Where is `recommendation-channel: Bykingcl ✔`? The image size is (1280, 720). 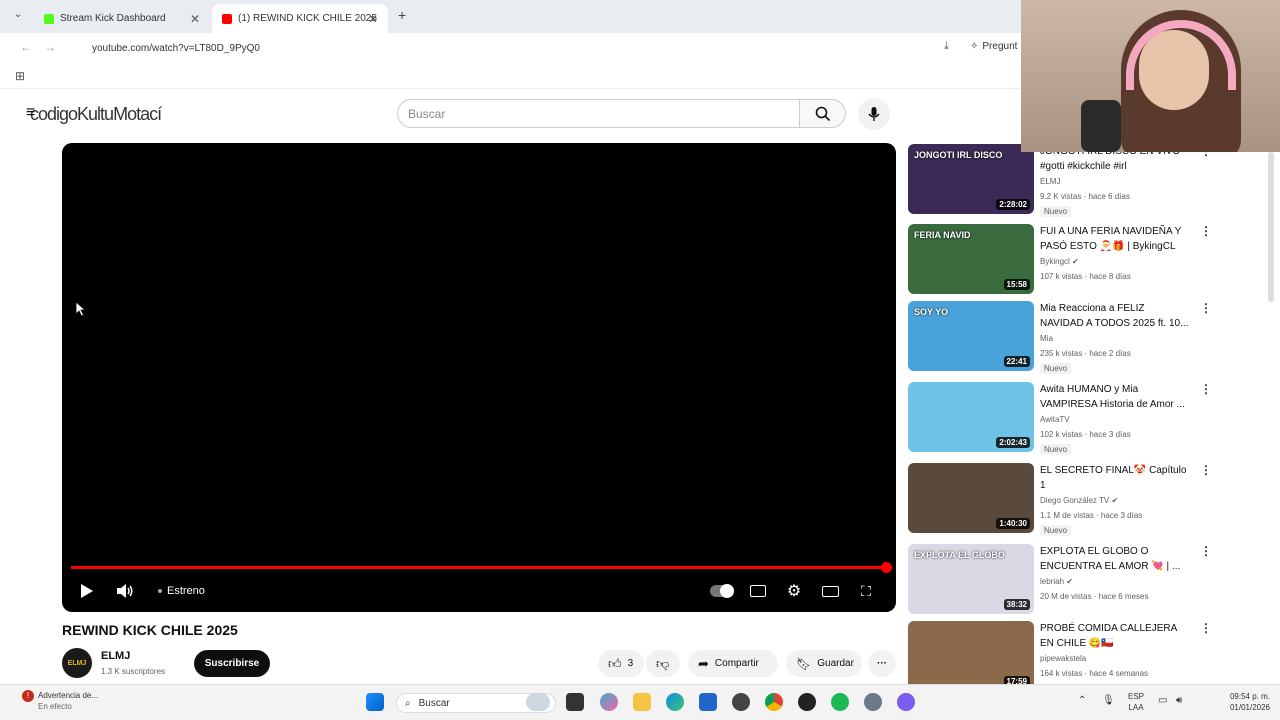
recommendation-channel: Bykingcl ✔ is located at coordinates (1059, 261).